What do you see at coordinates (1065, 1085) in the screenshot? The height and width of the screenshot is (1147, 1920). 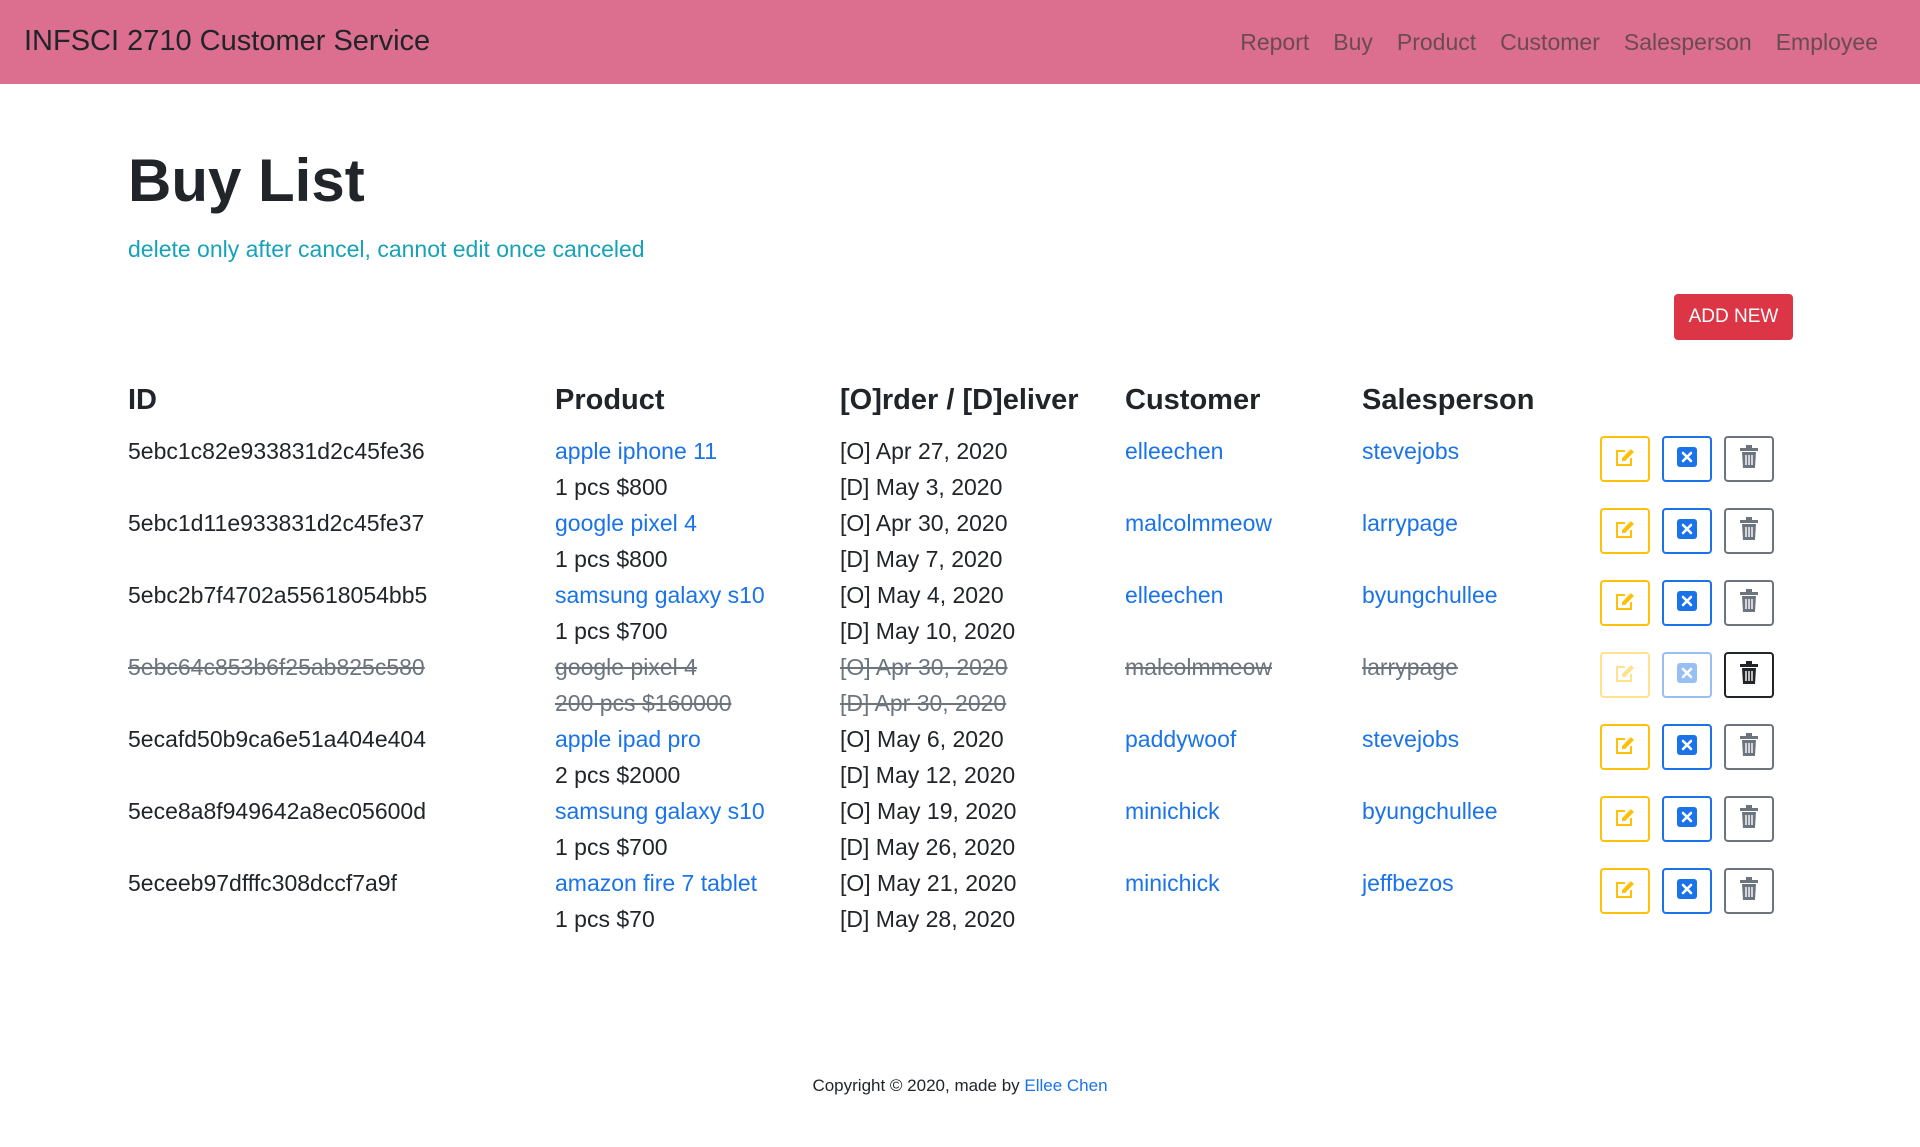 I see `footer-author-link: Ellee Chen` at bounding box center [1065, 1085].